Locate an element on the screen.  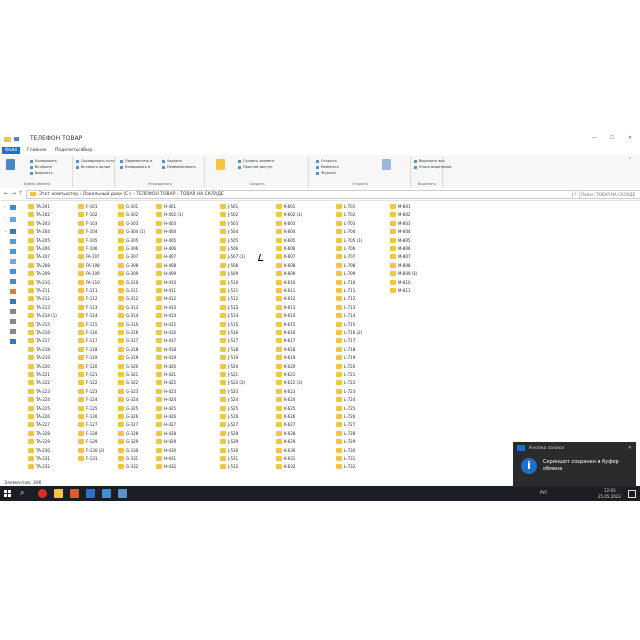
menu-view: Вид is located at coordinates (87, 150).